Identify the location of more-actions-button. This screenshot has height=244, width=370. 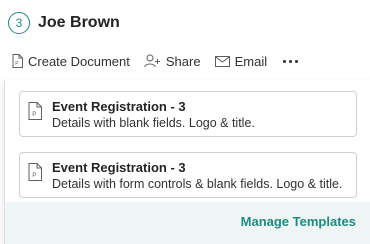
(290, 61).